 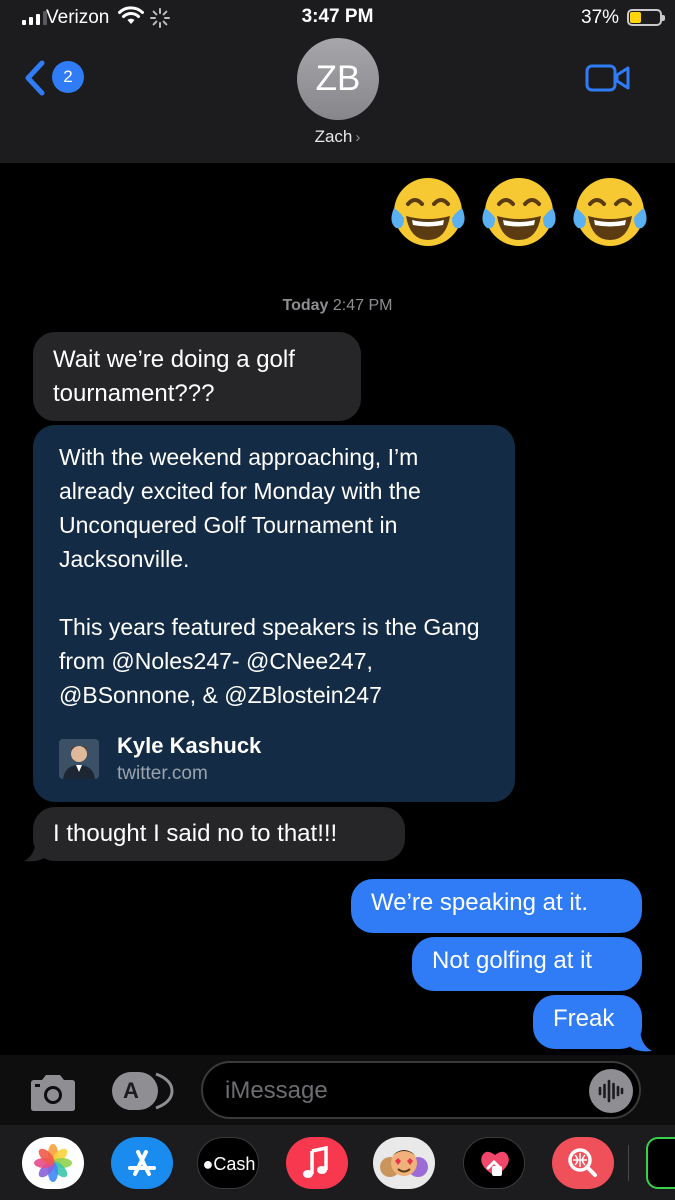 I want to click on emoji-message, so click(x=519, y=210).